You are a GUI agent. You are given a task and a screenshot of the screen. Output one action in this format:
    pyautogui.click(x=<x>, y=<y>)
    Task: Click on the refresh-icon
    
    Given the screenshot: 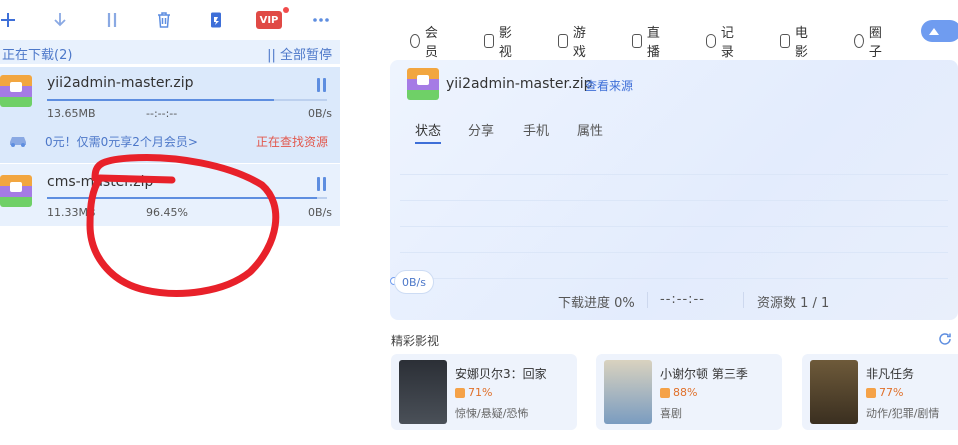 What is the action you would take?
    pyautogui.click(x=945, y=339)
    